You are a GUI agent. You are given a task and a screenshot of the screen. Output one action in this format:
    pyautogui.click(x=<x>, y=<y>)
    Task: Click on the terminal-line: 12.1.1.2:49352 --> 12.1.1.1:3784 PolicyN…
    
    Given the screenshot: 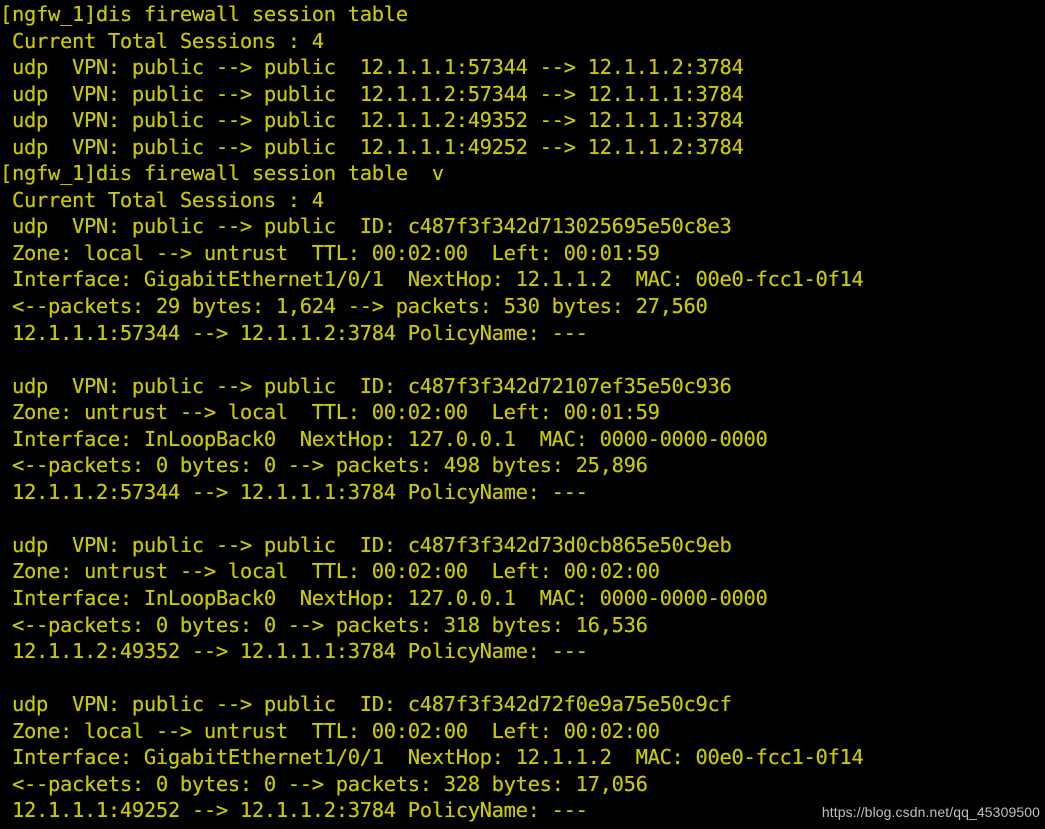 What is the action you would take?
    pyautogui.click(x=294, y=651)
    